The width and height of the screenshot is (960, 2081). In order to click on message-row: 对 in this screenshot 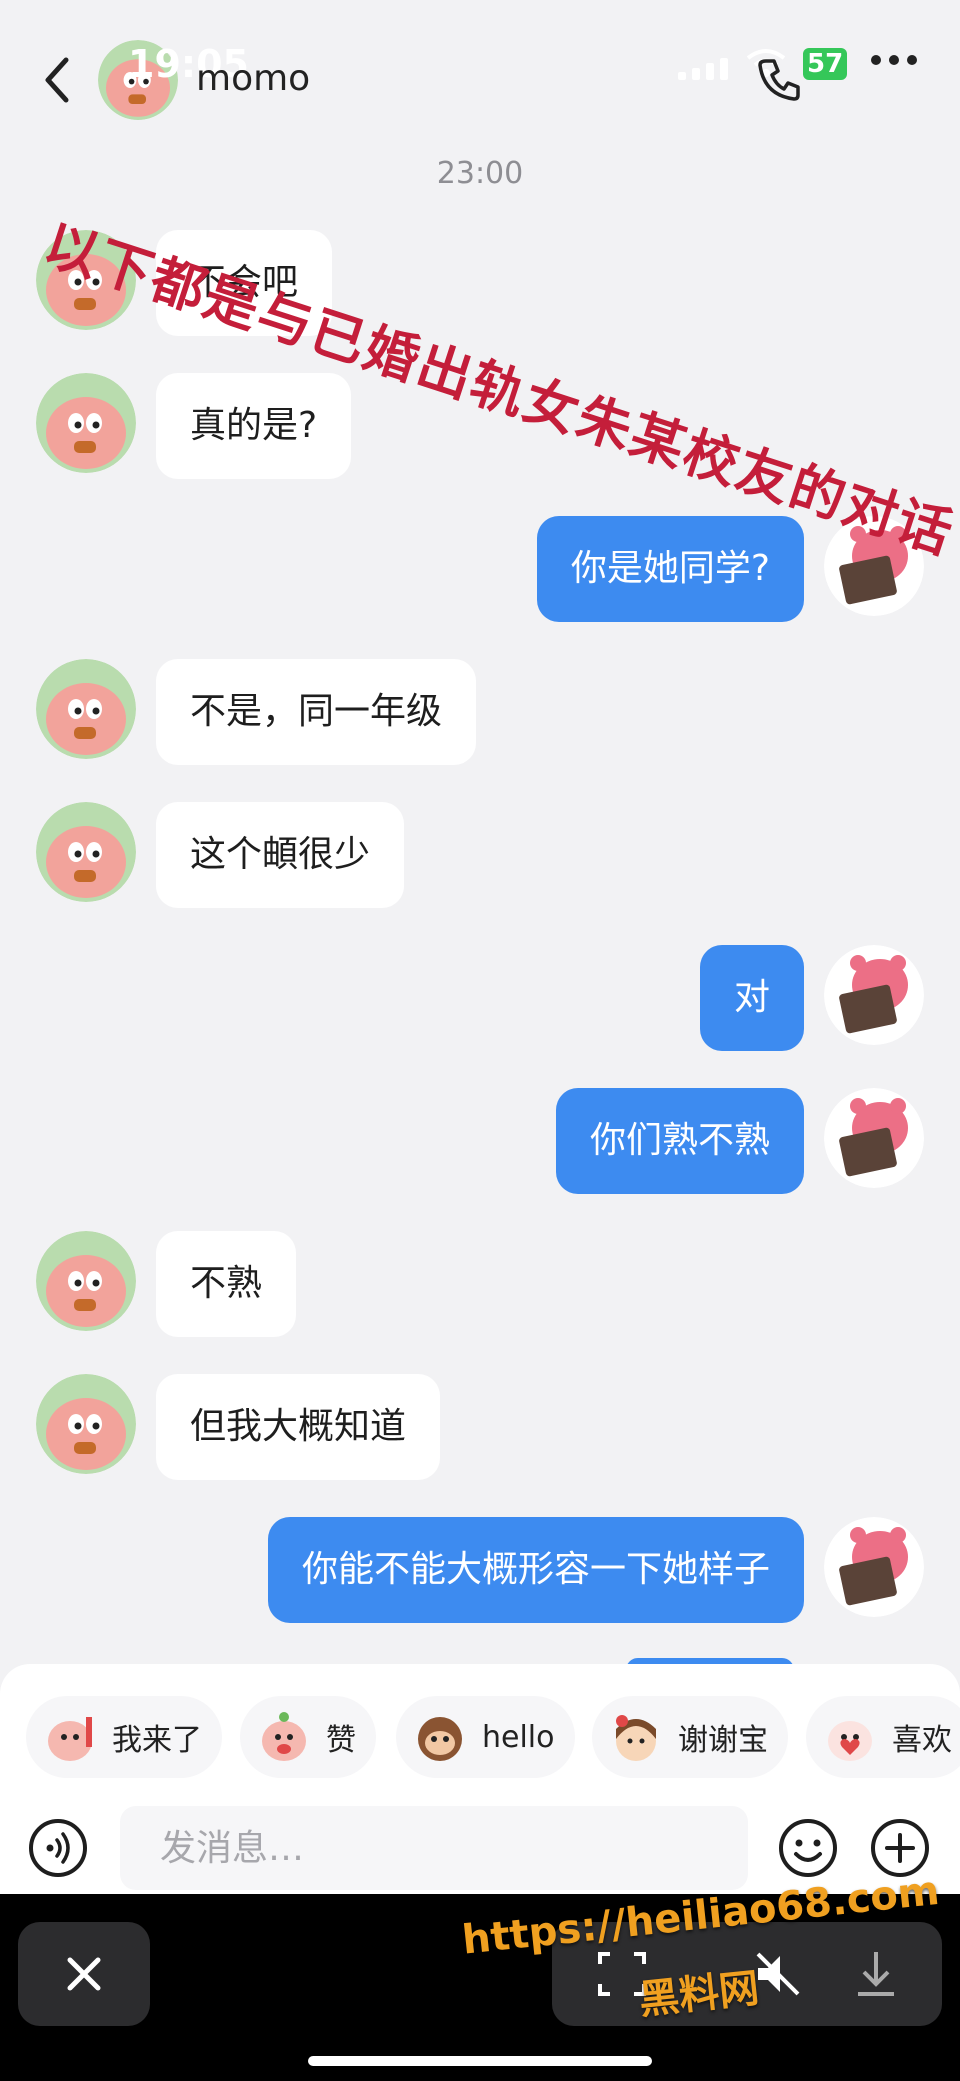, I will do `click(480, 998)`.